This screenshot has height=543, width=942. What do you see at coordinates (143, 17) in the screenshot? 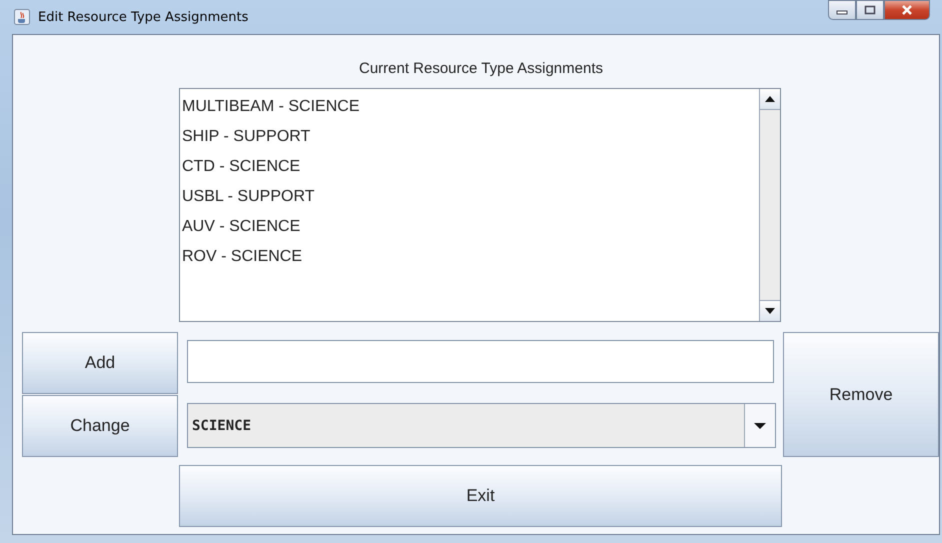
I see `window-title: Edit Resource Type Assignments` at bounding box center [143, 17].